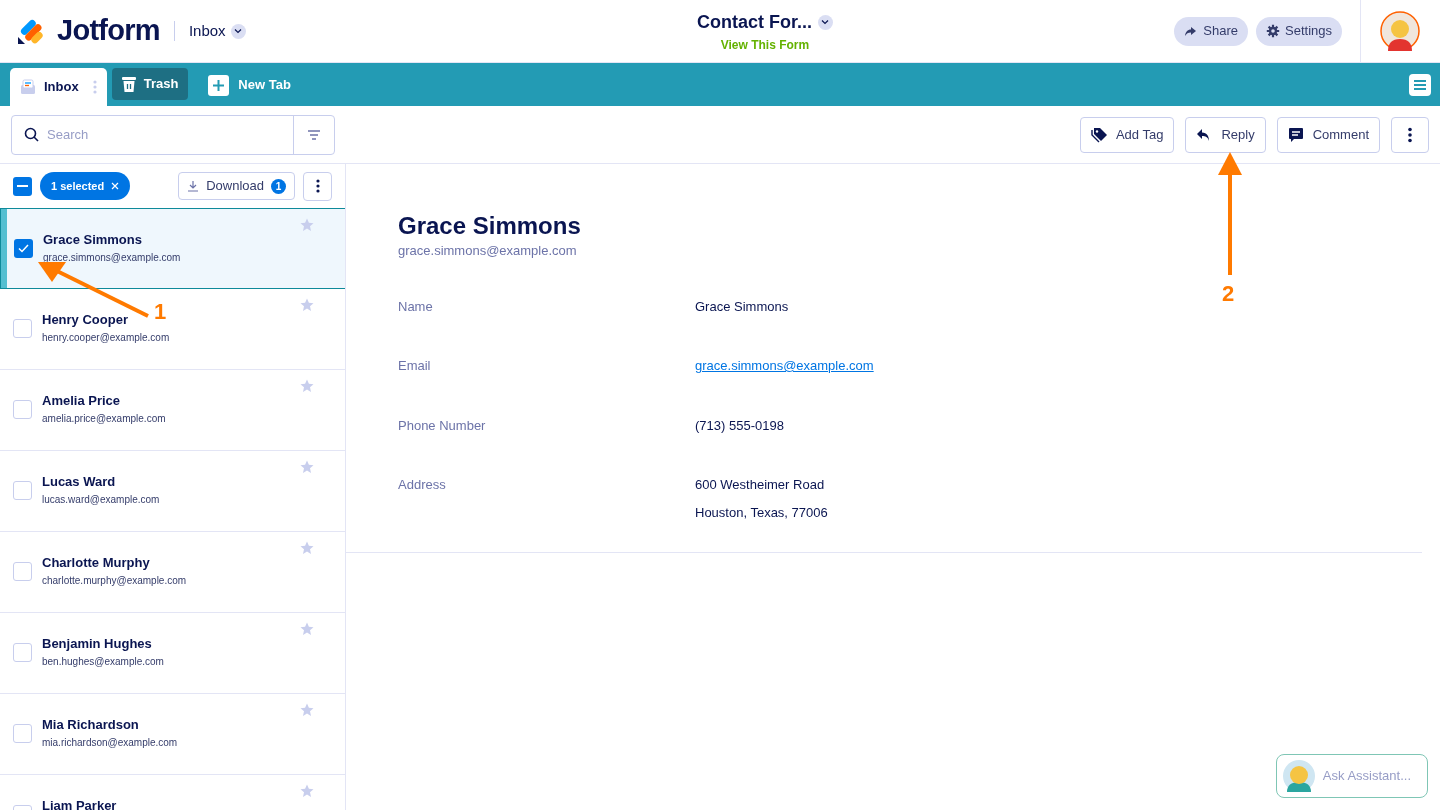 This screenshot has height=810, width=1440. What do you see at coordinates (422, 485) in the screenshot?
I see `field-label: Address` at bounding box center [422, 485].